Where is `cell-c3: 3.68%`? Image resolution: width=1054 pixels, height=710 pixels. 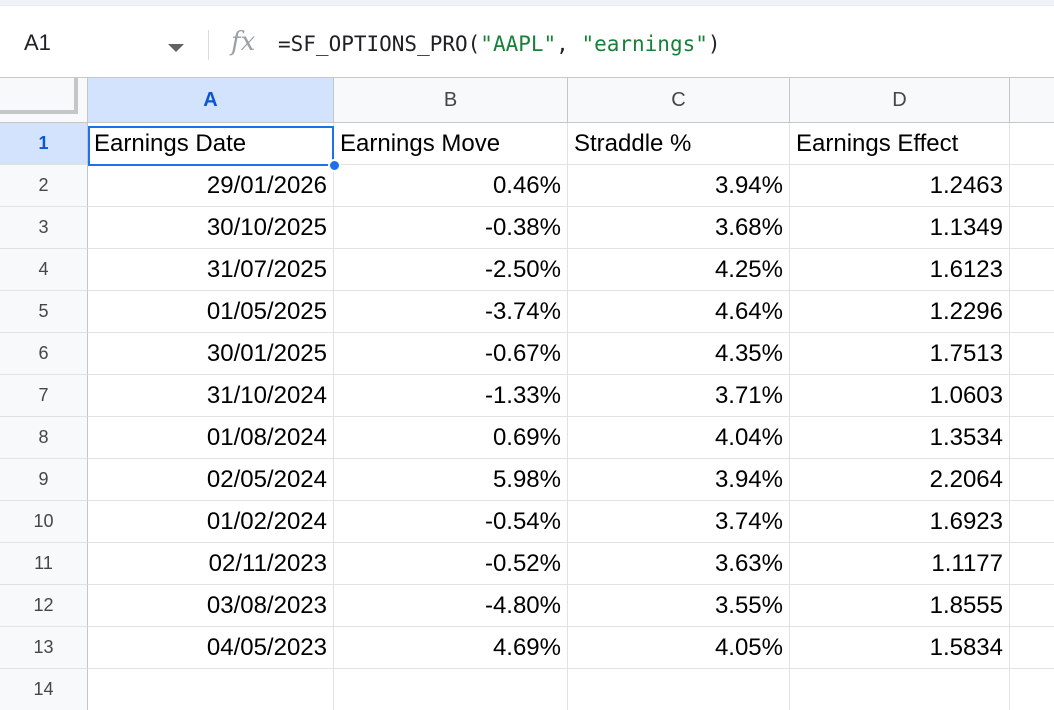 cell-c3: 3.68% is located at coordinates (679, 228).